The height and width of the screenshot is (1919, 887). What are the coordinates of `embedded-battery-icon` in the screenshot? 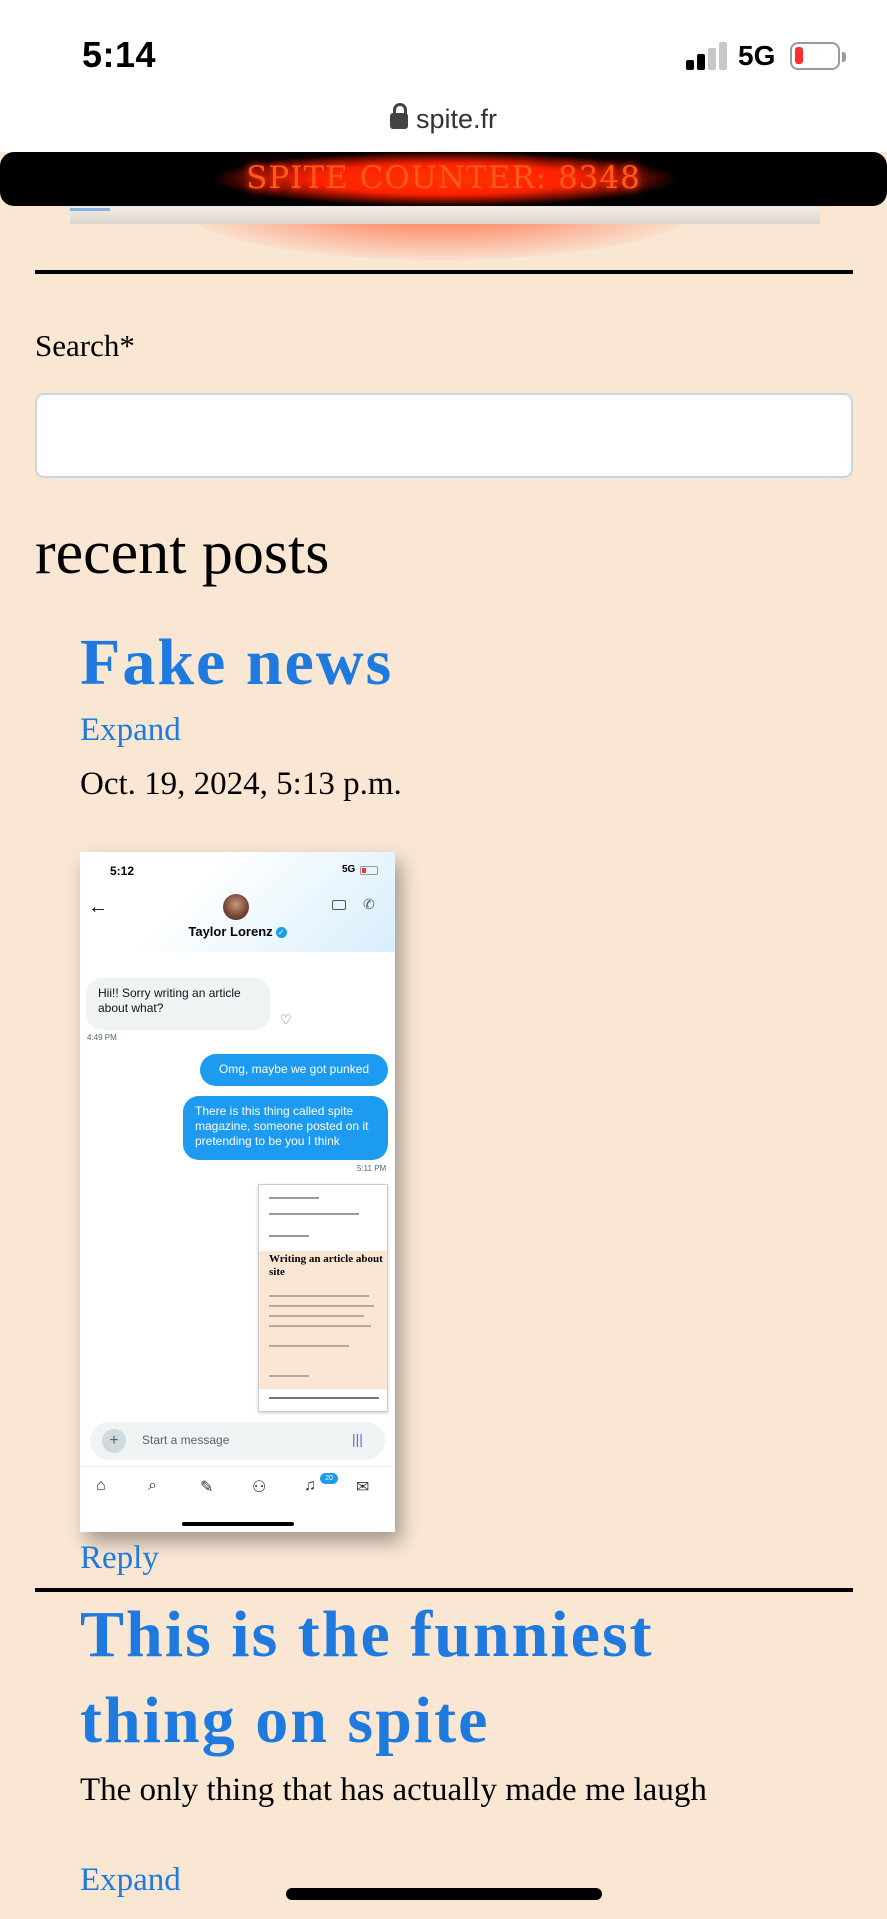 It's located at (369, 870).